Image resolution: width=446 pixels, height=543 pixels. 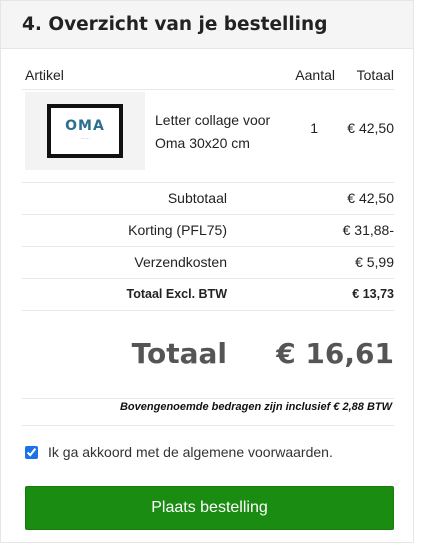 I want to click on thumbnail-text: OMA, so click(x=85, y=126).